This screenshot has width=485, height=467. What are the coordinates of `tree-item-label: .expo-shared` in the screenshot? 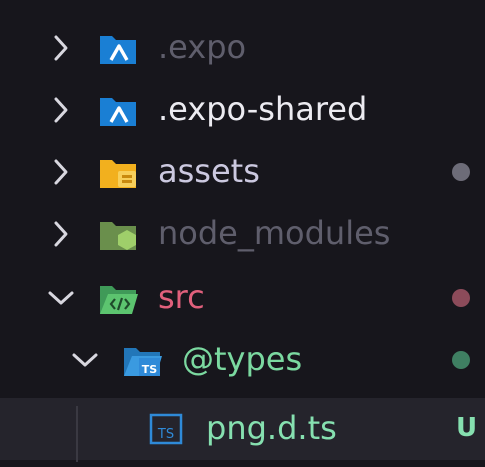 It's located at (263, 109).